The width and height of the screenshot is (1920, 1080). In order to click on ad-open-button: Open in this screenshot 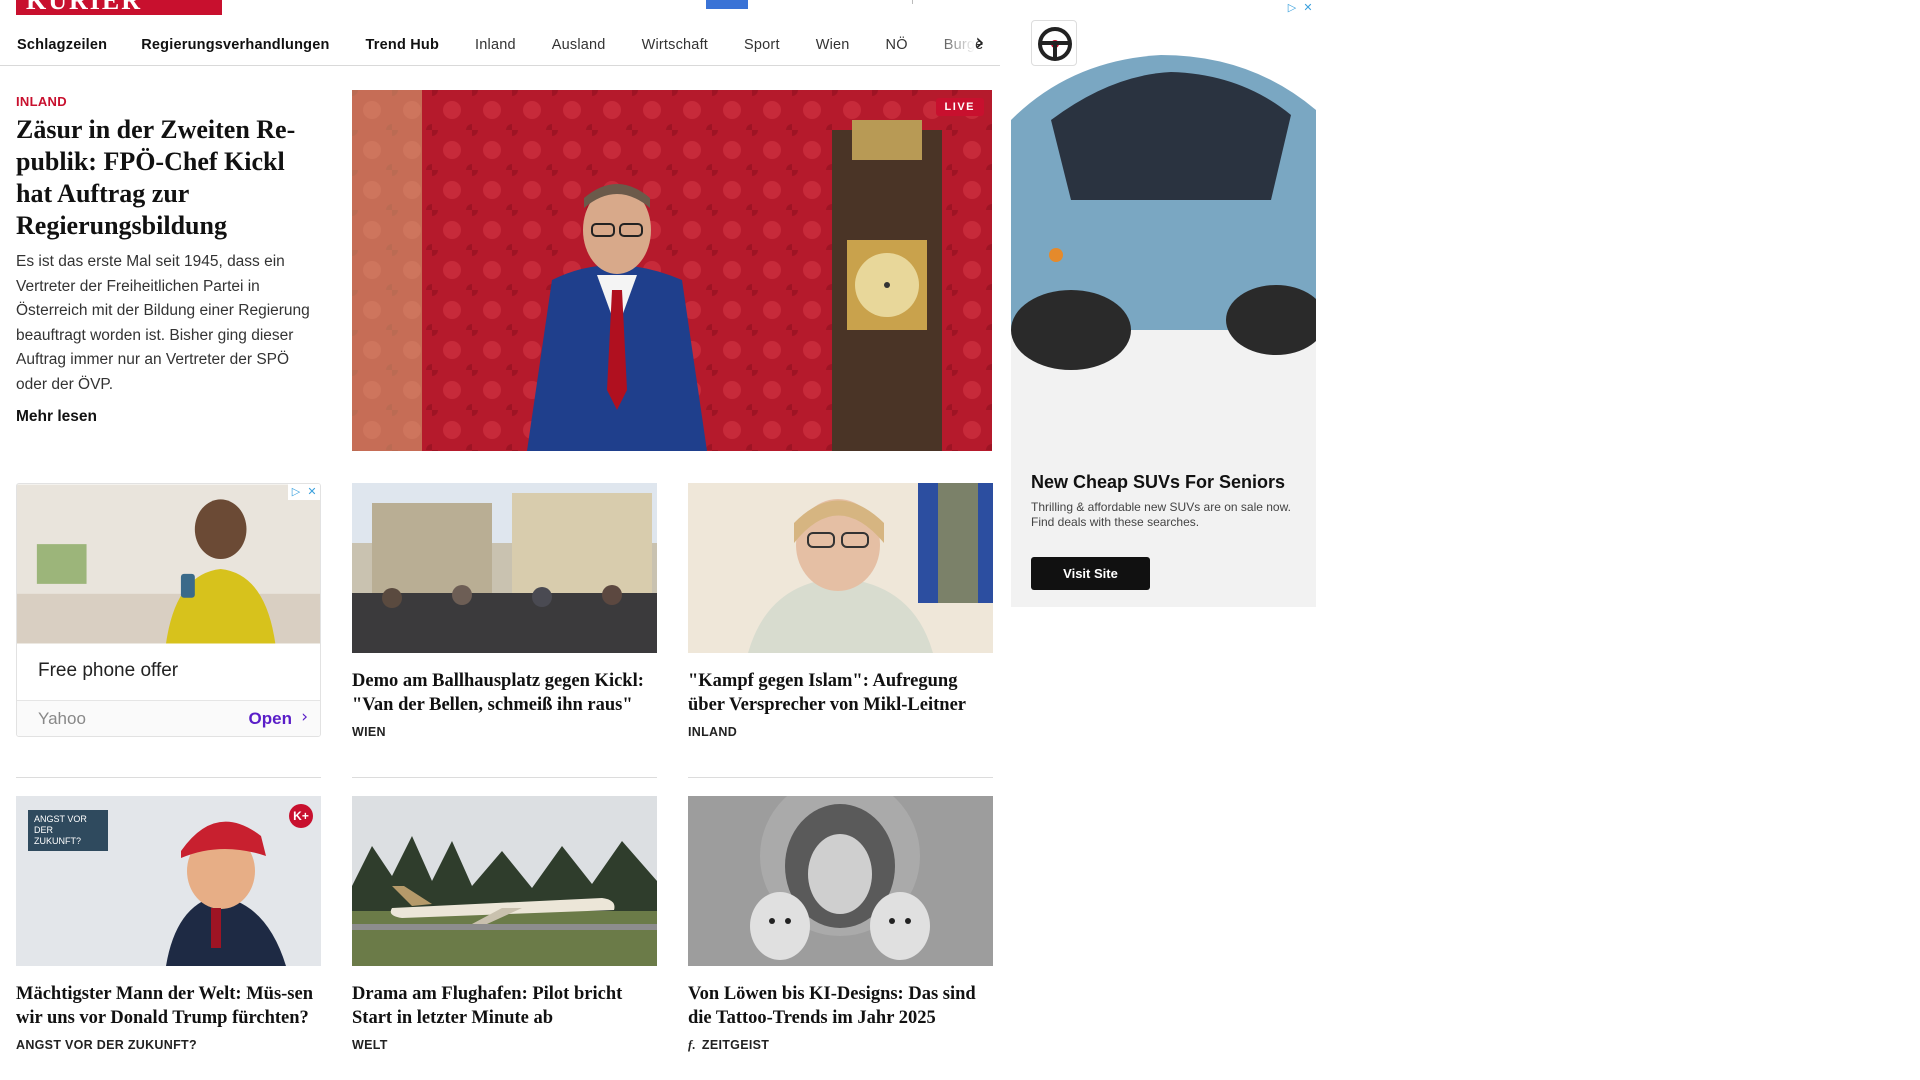, I will do `click(270, 719)`.